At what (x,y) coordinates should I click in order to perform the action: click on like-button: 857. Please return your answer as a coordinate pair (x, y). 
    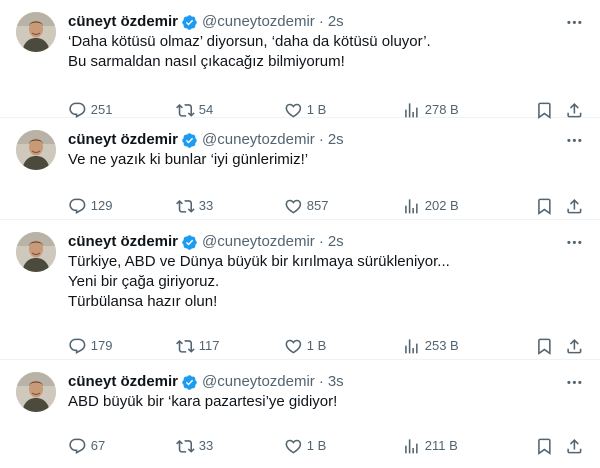
    Looking at the image, I should click on (306, 206).